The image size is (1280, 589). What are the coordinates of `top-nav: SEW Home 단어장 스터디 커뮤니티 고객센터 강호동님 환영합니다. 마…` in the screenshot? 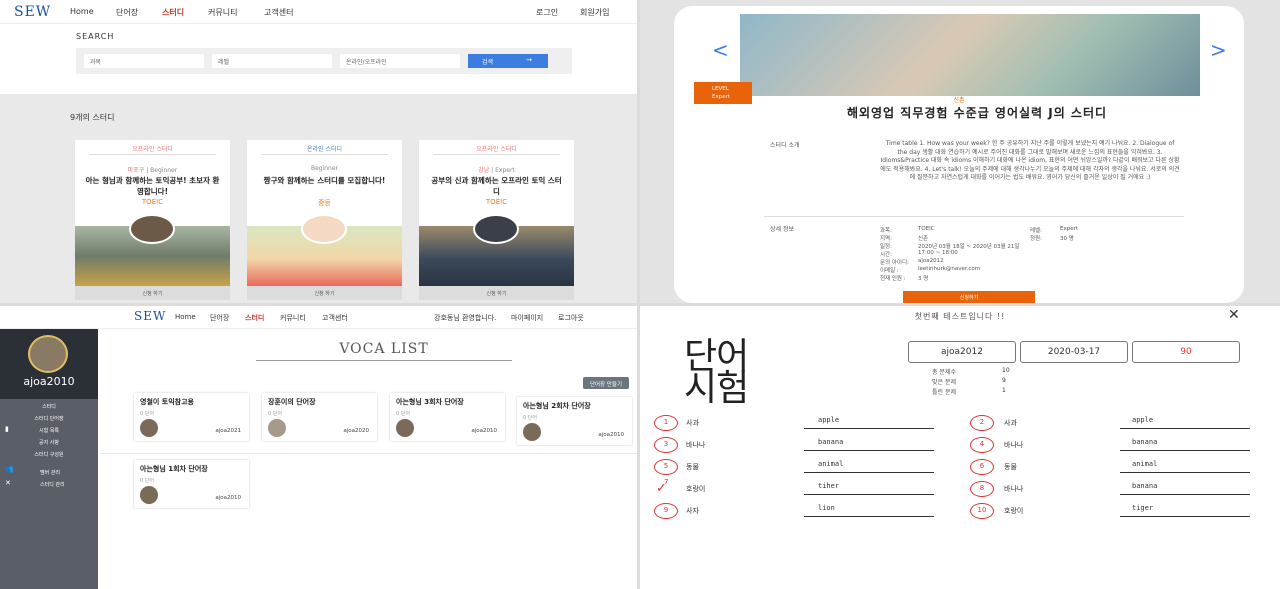 It's located at (320, 317).